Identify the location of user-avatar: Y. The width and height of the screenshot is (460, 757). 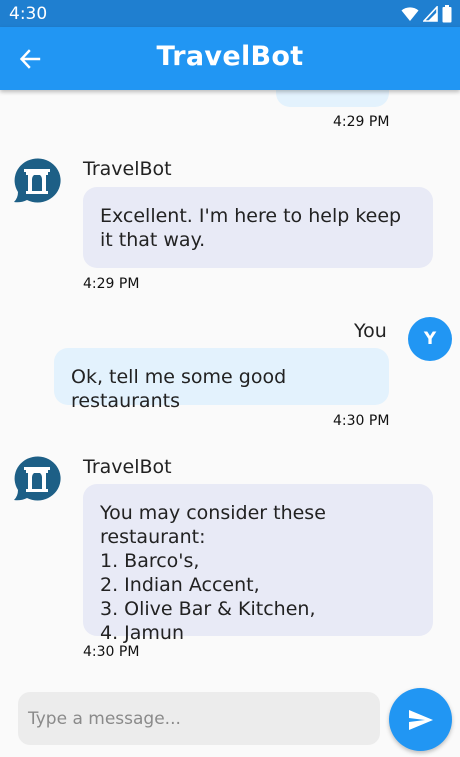
(430, 339).